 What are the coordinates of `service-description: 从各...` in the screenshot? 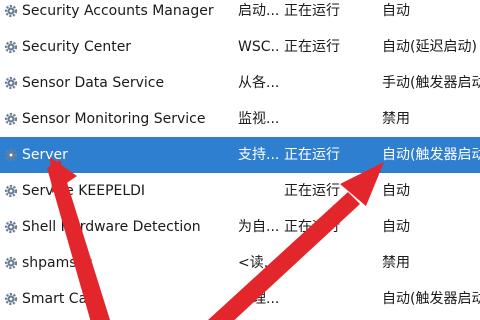 It's located at (258, 83).